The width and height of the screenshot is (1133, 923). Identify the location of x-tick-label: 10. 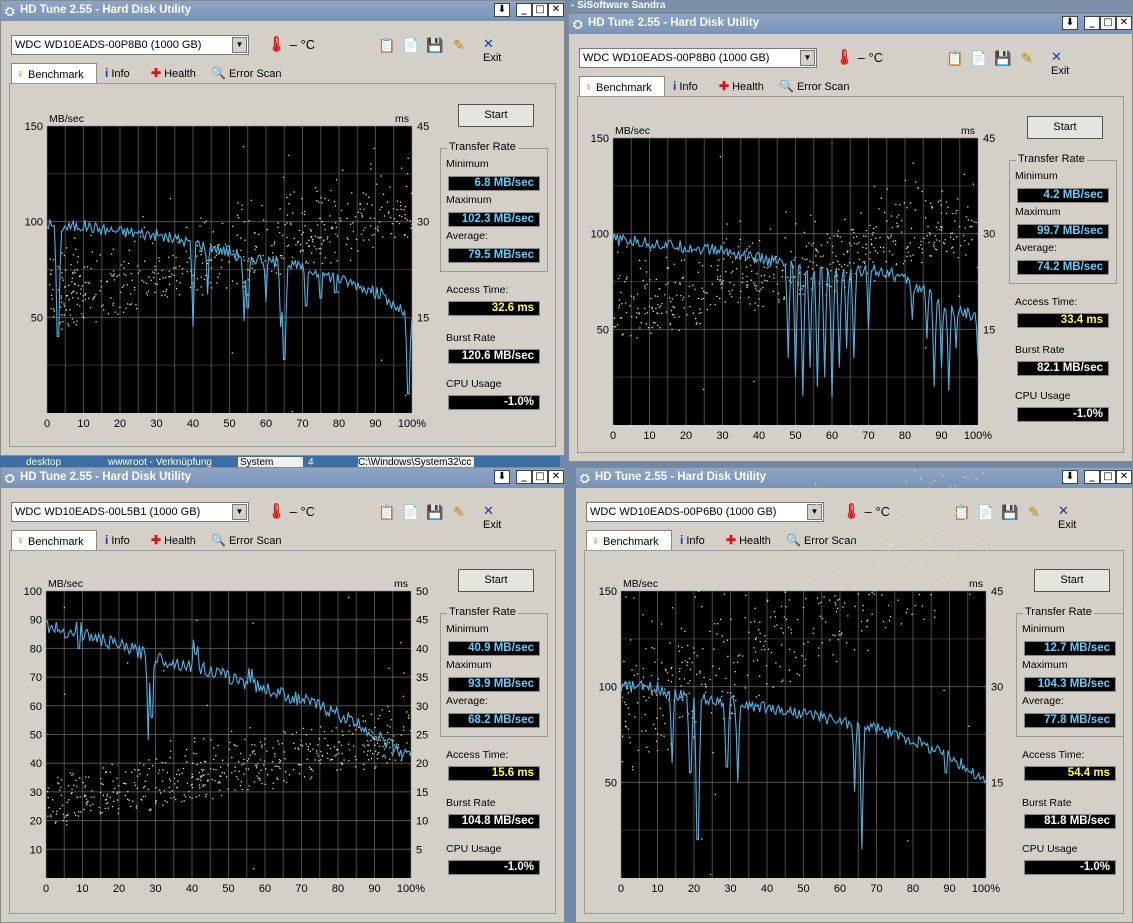
(83, 424).